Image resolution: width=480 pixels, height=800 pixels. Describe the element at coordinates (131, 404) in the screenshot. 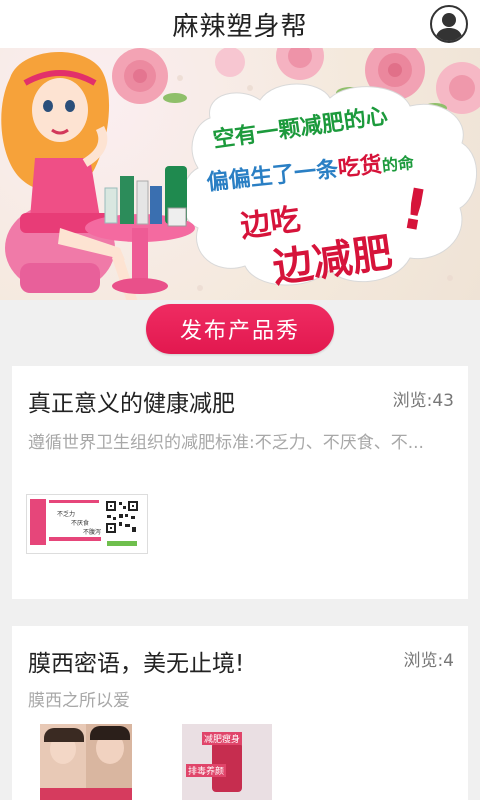

I see `post-title: 真正意义的健康减肥` at that location.